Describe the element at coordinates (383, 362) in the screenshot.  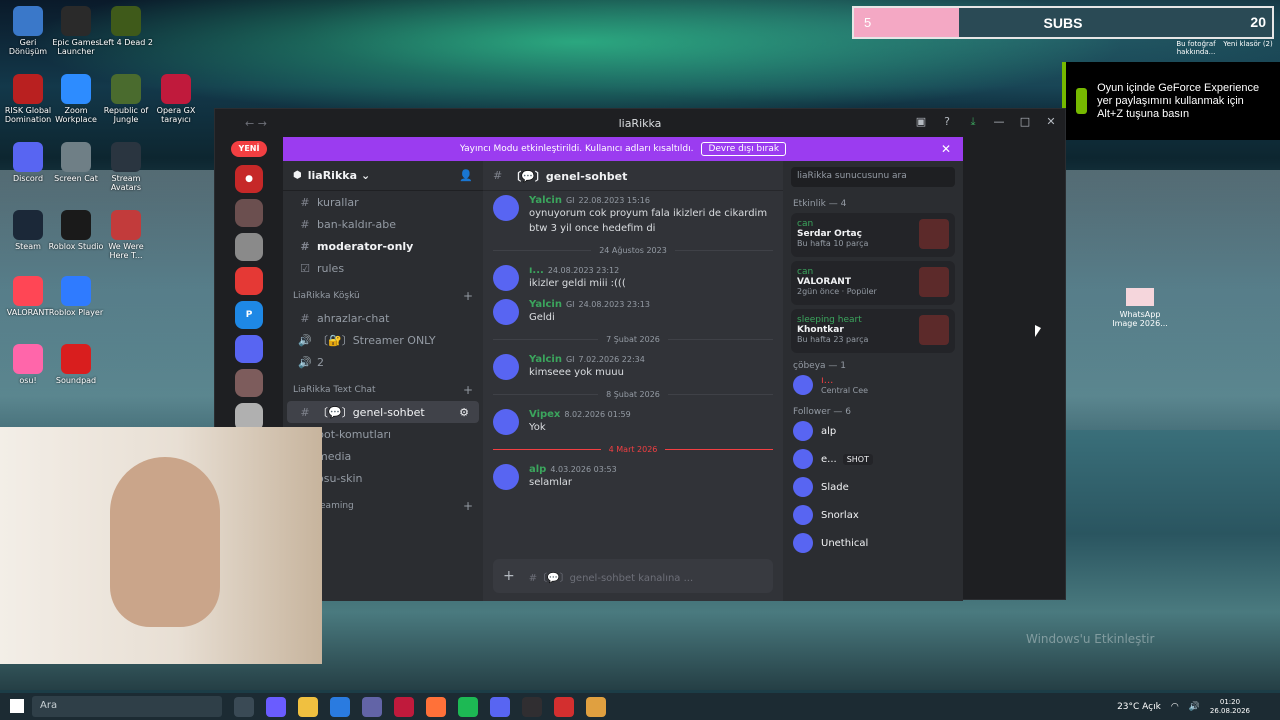
I see `channel-2: 🔊 2` at that location.